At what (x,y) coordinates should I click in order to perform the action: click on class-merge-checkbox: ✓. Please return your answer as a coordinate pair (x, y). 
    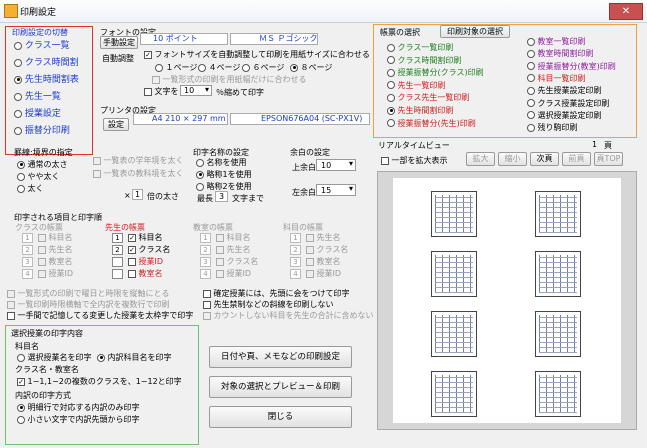
    Looking at the image, I should click on (21, 381).